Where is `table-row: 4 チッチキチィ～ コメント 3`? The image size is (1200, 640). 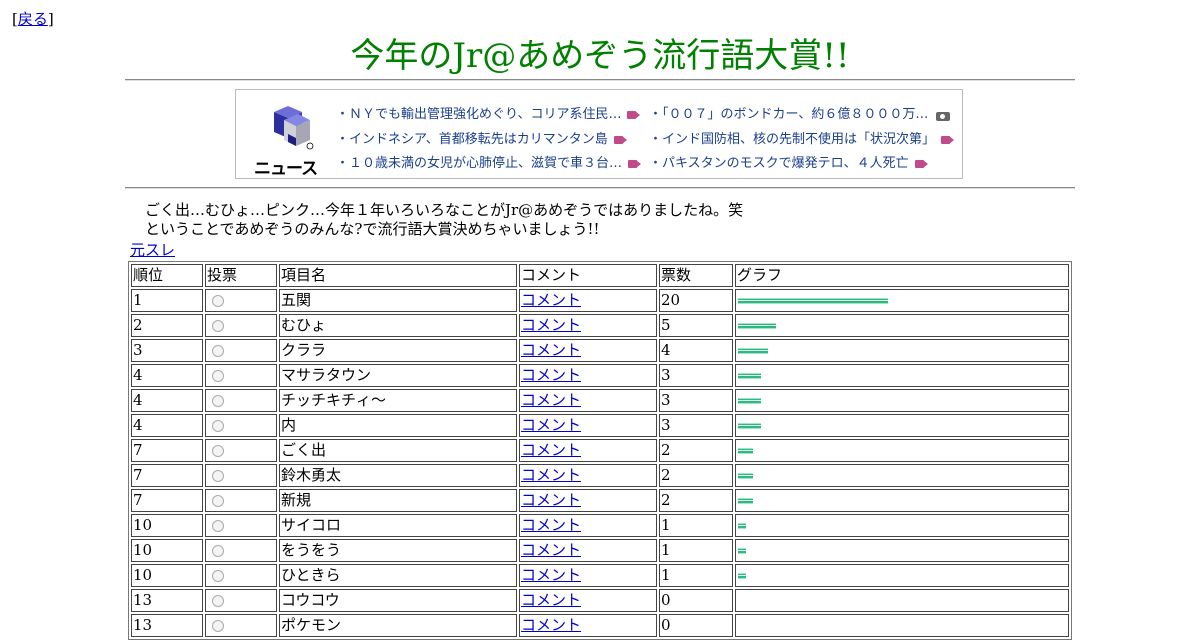
table-row: 4 チッチキチィ～ コメント 3 is located at coordinates (600, 400).